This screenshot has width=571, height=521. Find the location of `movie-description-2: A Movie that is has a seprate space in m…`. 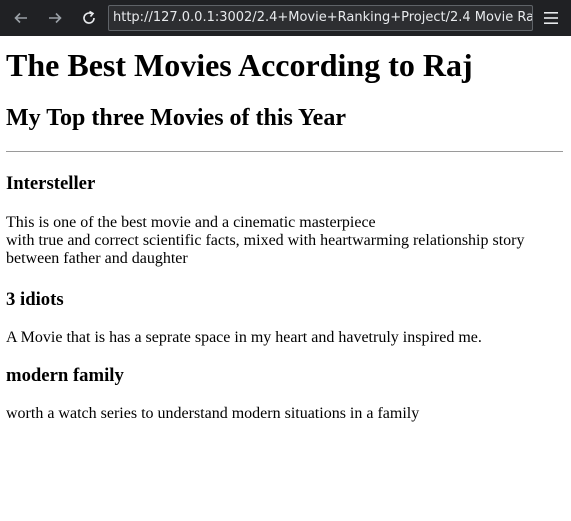

movie-description-2: A Movie that is has a seprate space in m… is located at coordinates (244, 337).